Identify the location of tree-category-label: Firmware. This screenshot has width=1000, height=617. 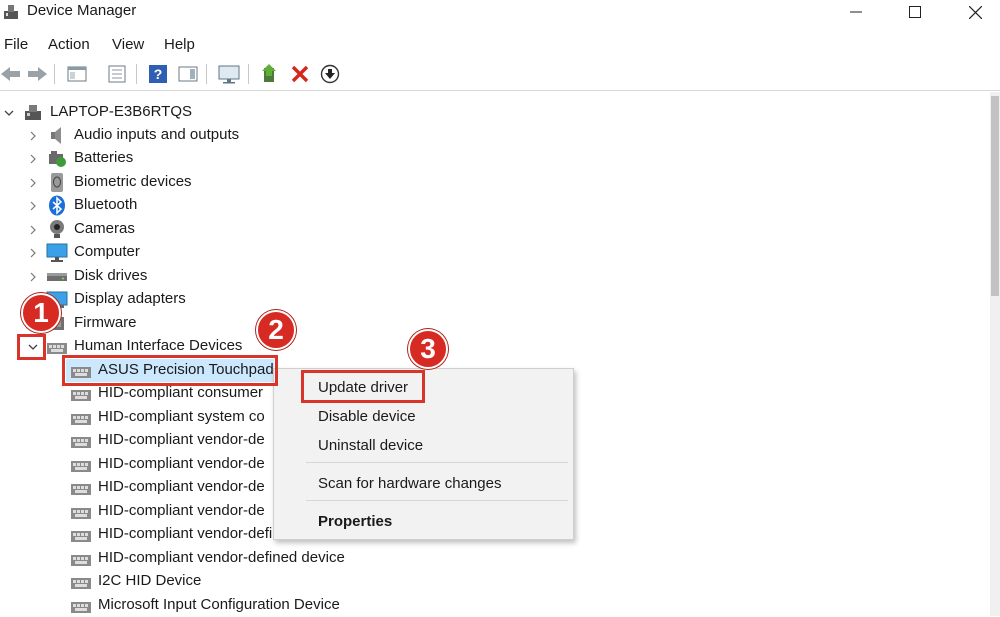
(105, 322).